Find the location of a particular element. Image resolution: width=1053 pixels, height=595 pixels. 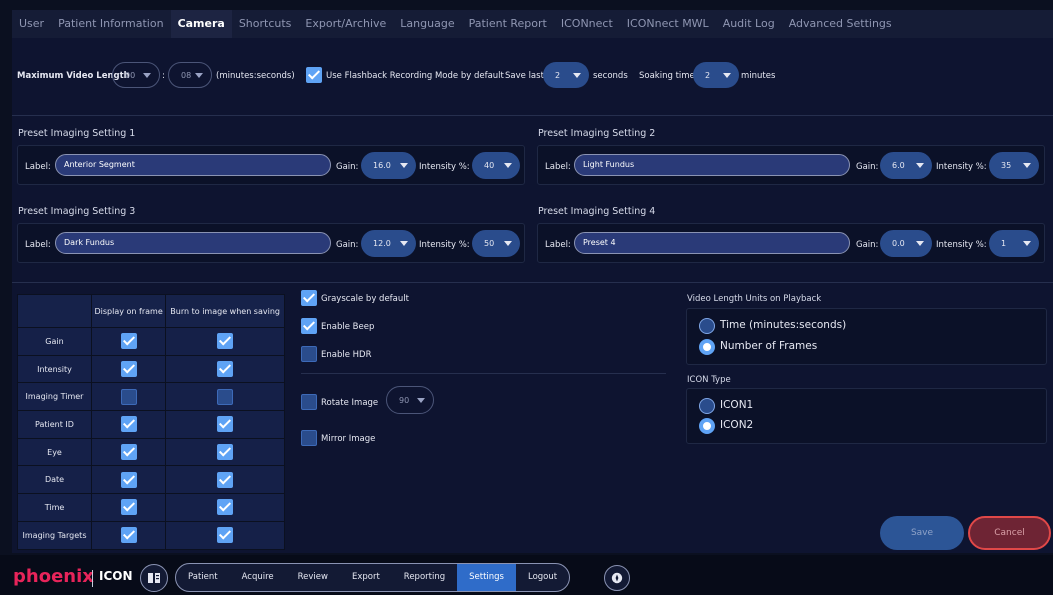

rotate-angle-value: 90 is located at coordinates (404, 400).